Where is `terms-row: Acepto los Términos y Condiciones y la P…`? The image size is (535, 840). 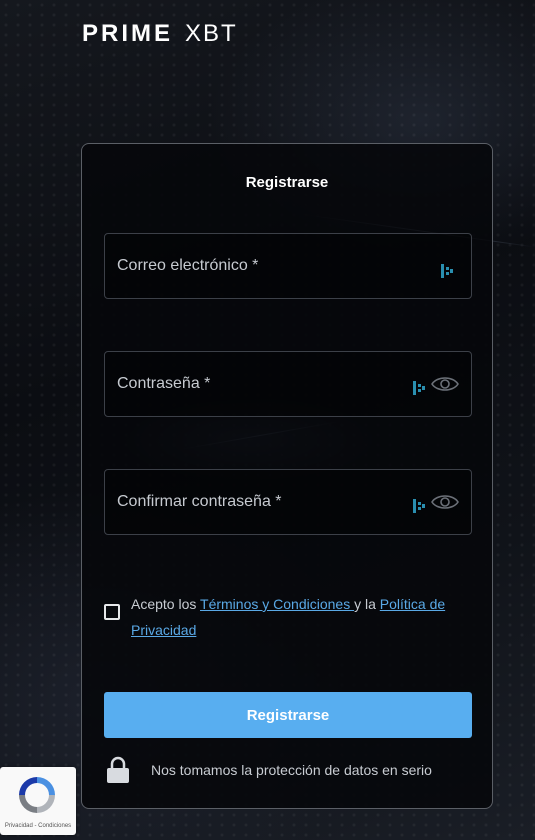
terms-row: Acepto los Términos y Condiciones y la P… is located at coordinates (288, 617).